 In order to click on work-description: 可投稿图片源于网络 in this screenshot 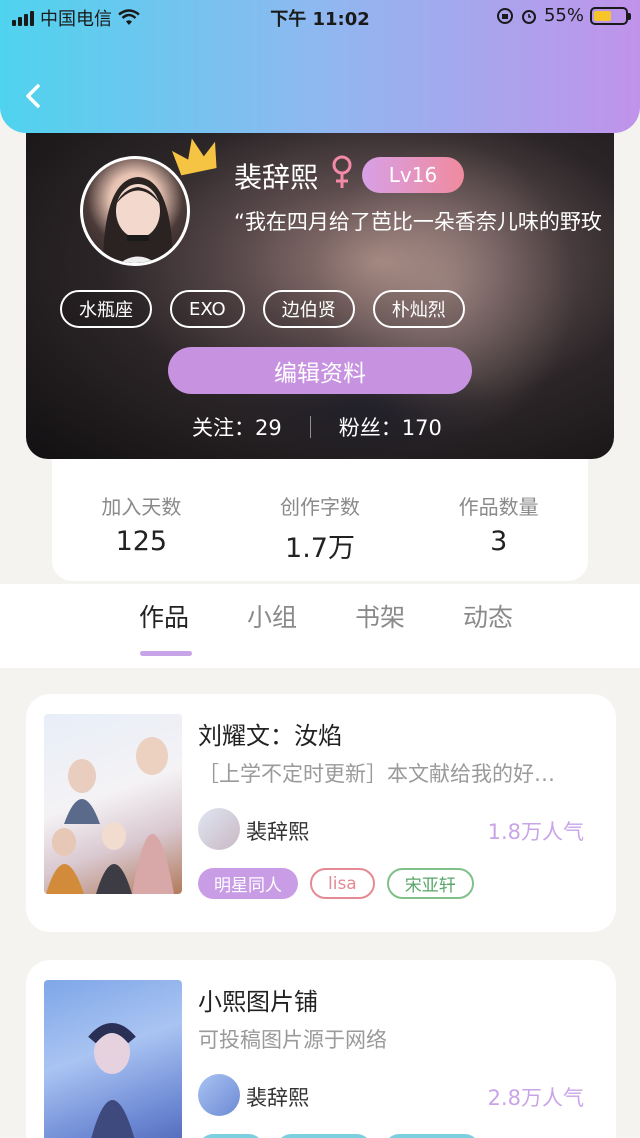, I will do `click(292, 1040)`.